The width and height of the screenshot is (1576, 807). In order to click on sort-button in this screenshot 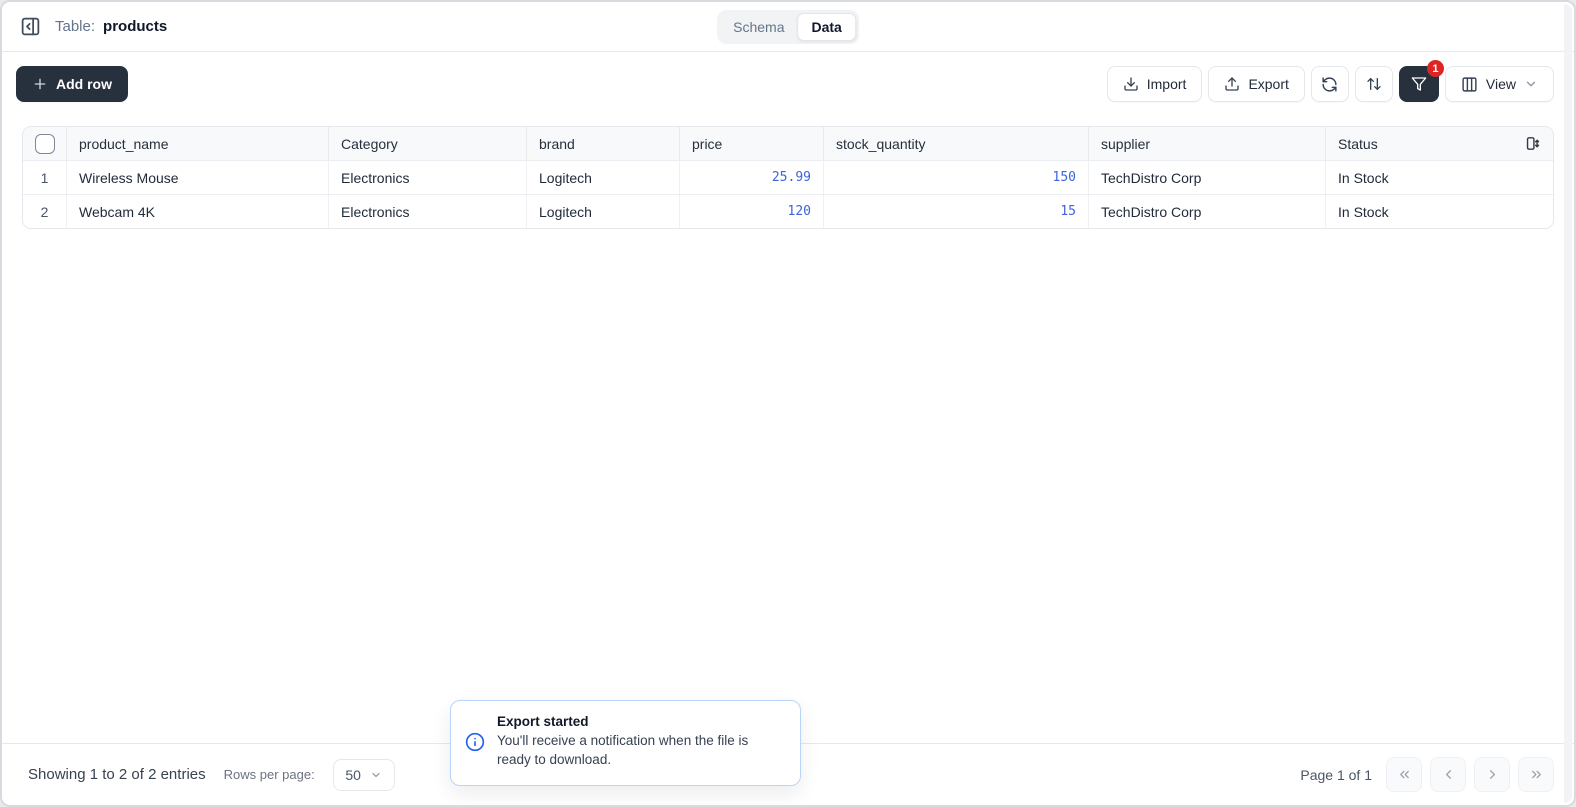, I will do `click(1373, 84)`.